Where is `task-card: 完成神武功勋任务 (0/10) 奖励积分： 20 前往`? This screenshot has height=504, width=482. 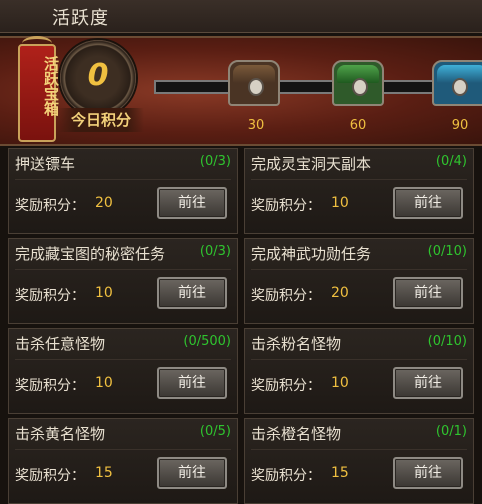
task-card: 完成神武功勋任务 (0/10) 奖励积分： 20 前往 is located at coordinates (359, 281).